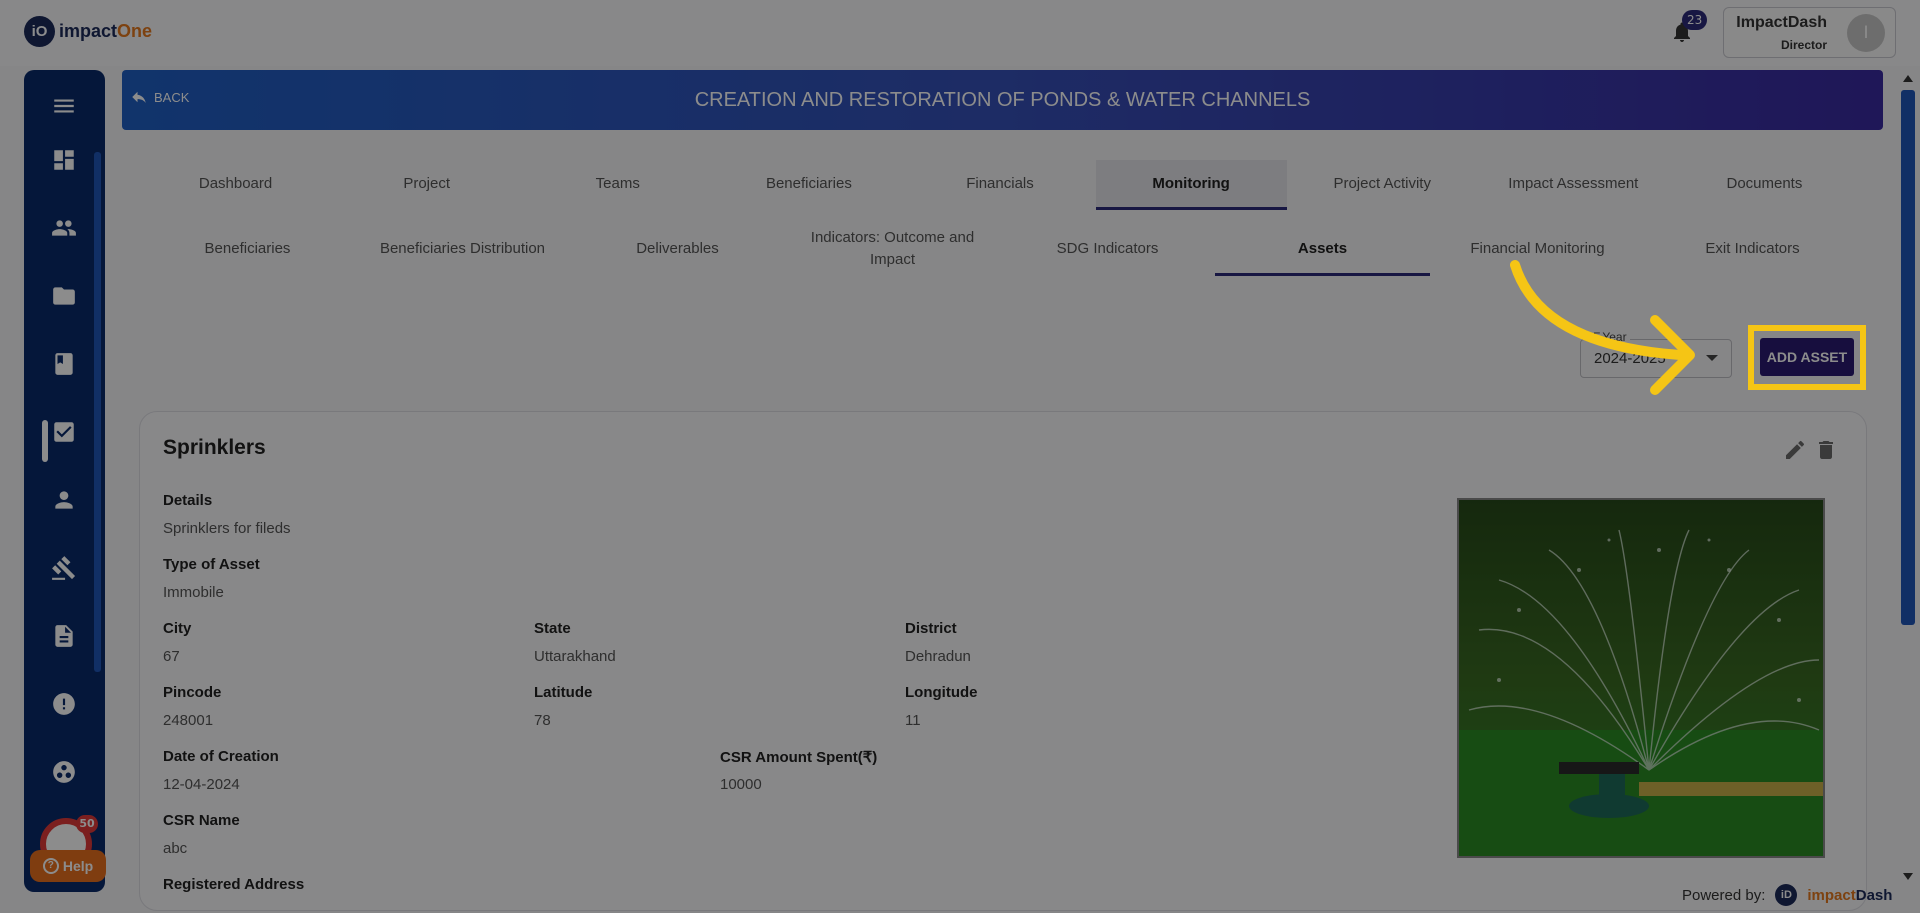 Image resolution: width=1920 pixels, height=913 pixels. What do you see at coordinates (1695, 20) in the screenshot?
I see `notification-count-badge: 23` at bounding box center [1695, 20].